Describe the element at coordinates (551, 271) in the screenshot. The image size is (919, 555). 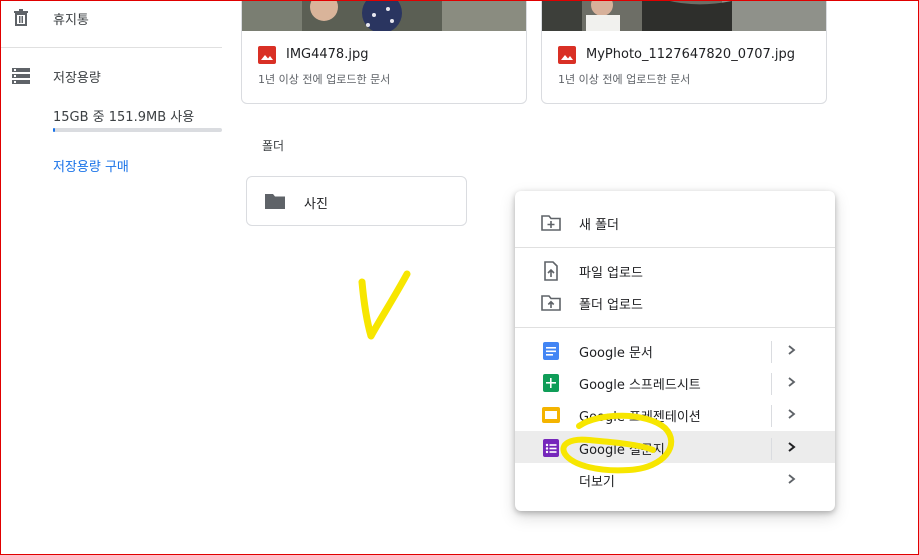
I see `file-upload-icon` at that location.